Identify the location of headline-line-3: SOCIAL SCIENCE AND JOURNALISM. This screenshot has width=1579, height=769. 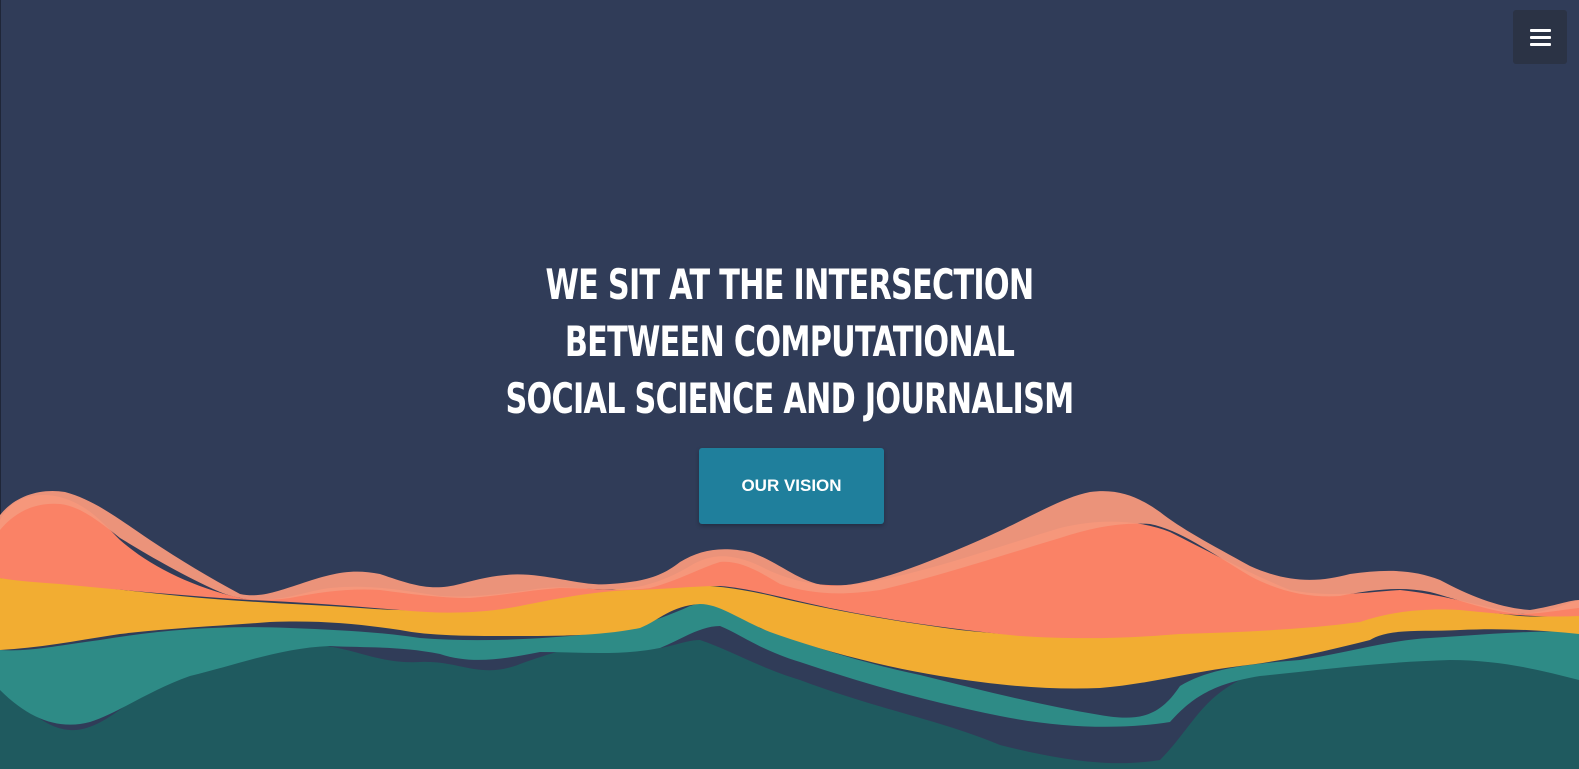
(789, 398).